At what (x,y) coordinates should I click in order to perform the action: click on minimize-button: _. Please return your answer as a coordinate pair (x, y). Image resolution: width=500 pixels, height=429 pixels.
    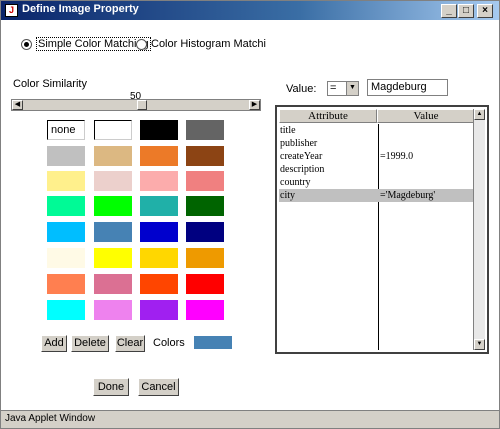
    Looking at the image, I should click on (449, 11).